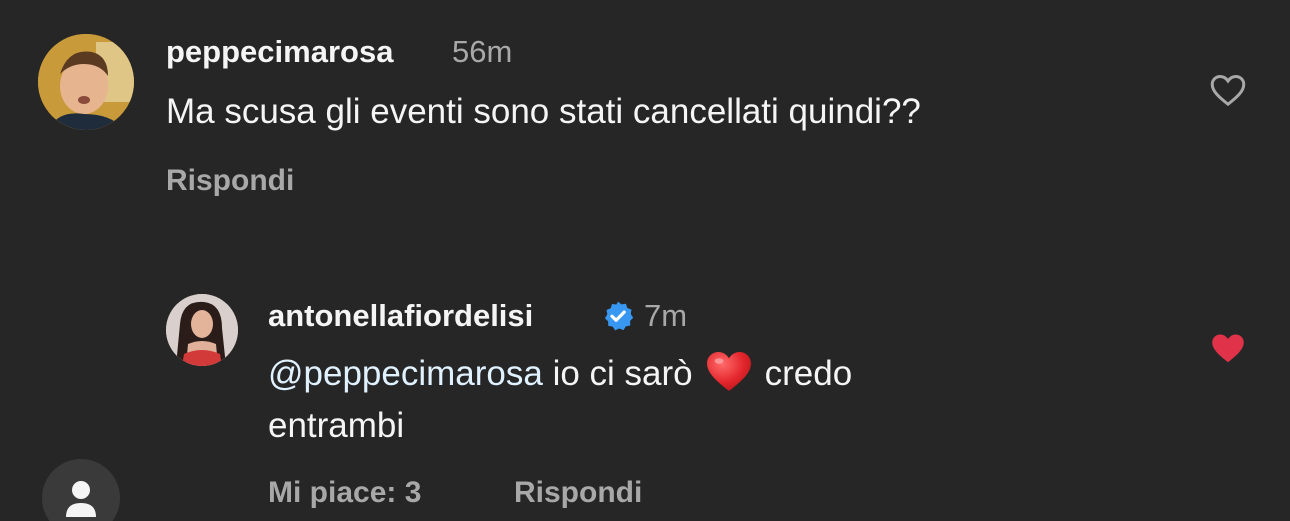 The width and height of the screenshot is (1290, 521). I want to click on reply-avatar, so click(202, 330).